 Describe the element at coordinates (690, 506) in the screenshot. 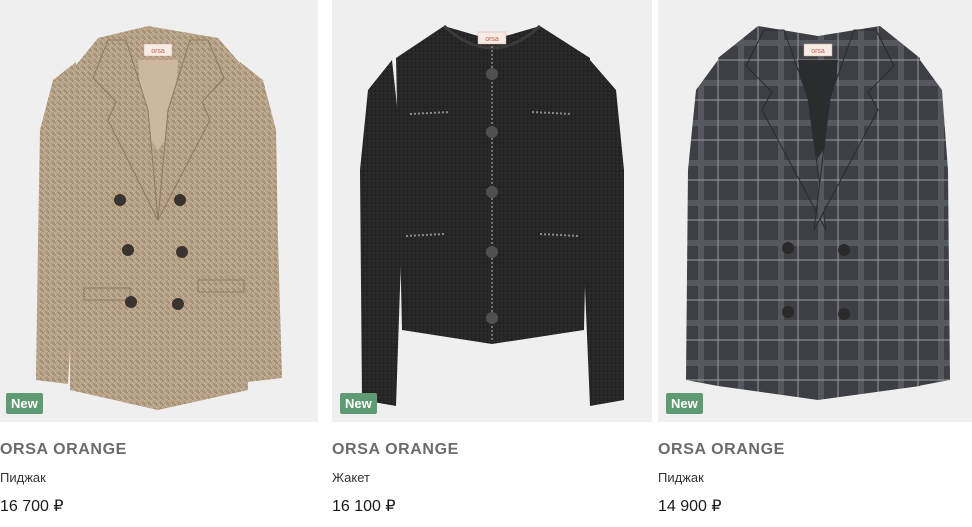

I see `product-price: 14 900 ₽` at that location.